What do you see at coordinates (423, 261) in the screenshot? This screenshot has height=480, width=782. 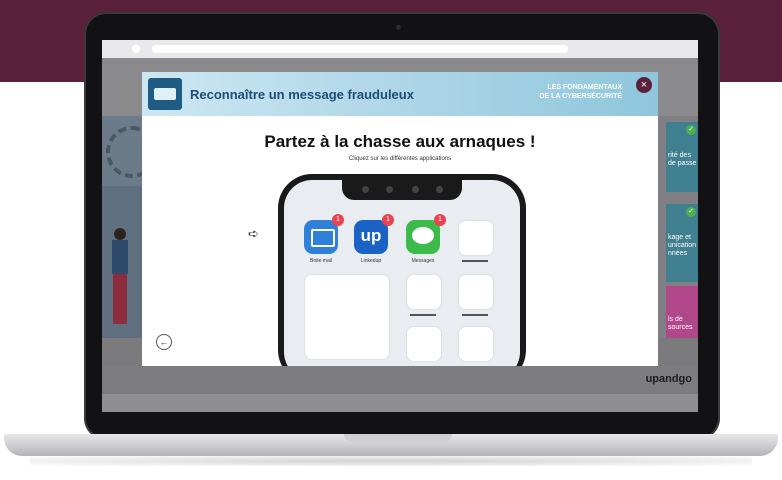 I see `app-label: Messages` at bounding box center [423, 261].